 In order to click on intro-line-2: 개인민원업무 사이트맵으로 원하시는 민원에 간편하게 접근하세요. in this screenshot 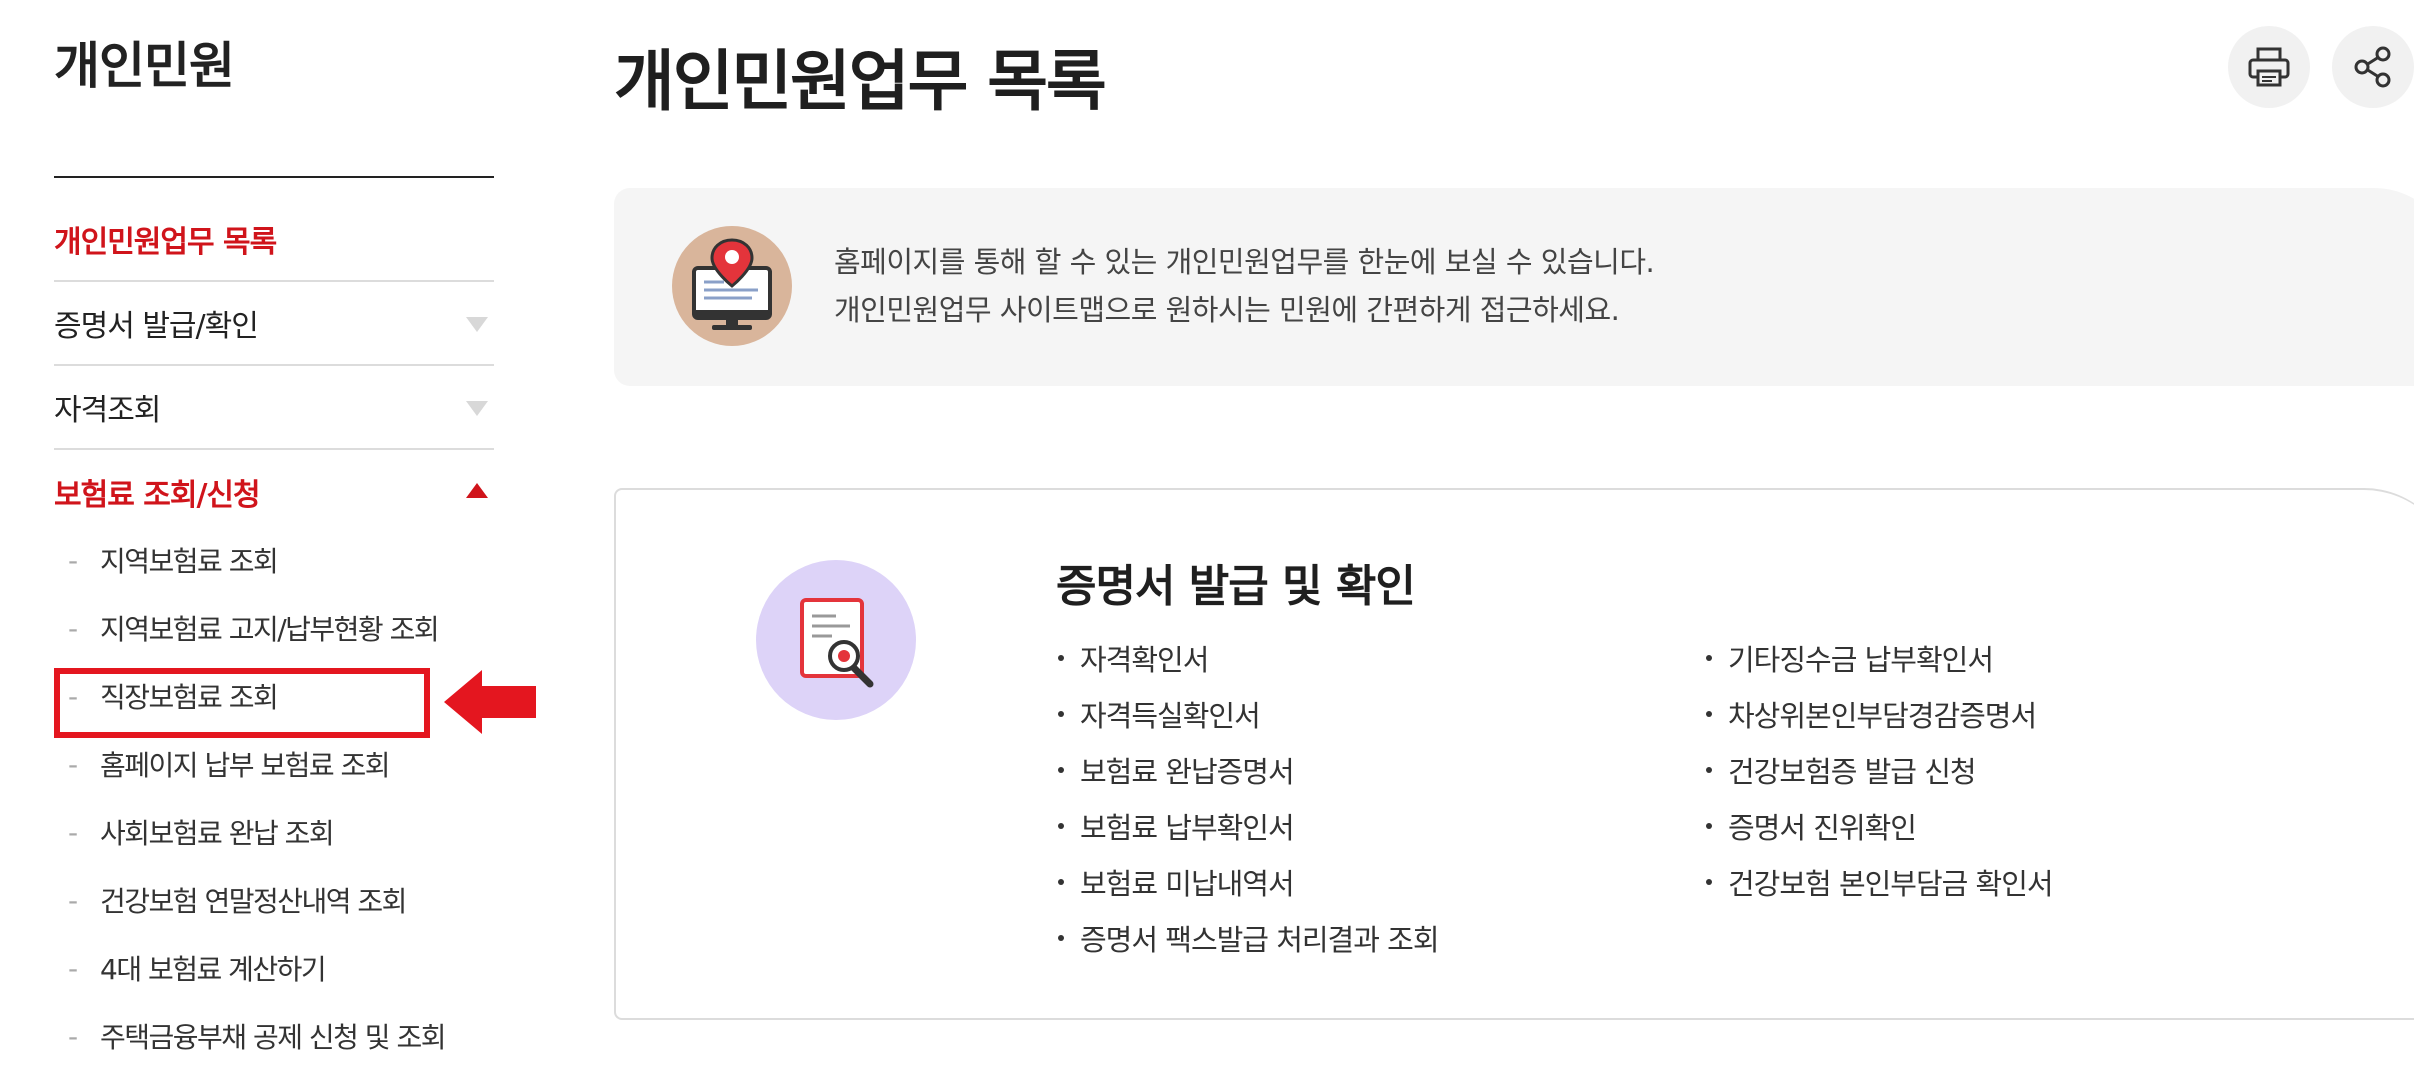, I will do `click(1227, 310)`.